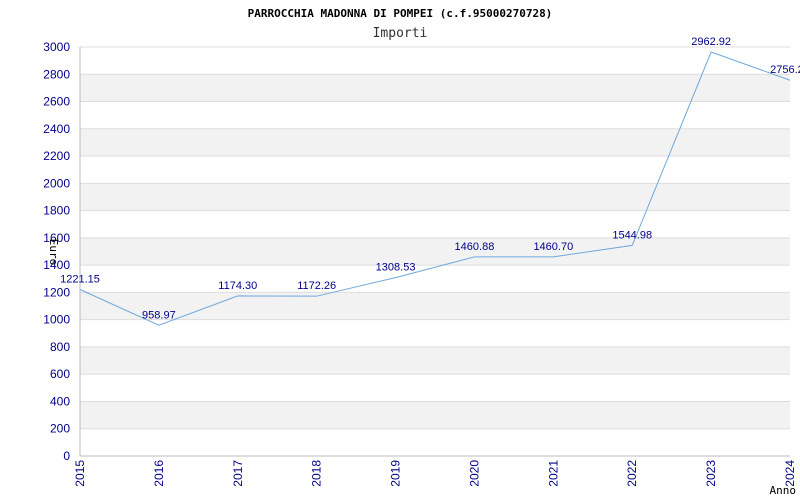 This screenshot has height=500, width=800. Describe the element at coordinates (56, 47) in the screenshot. I see `y-tick-label: 3000` at that location.